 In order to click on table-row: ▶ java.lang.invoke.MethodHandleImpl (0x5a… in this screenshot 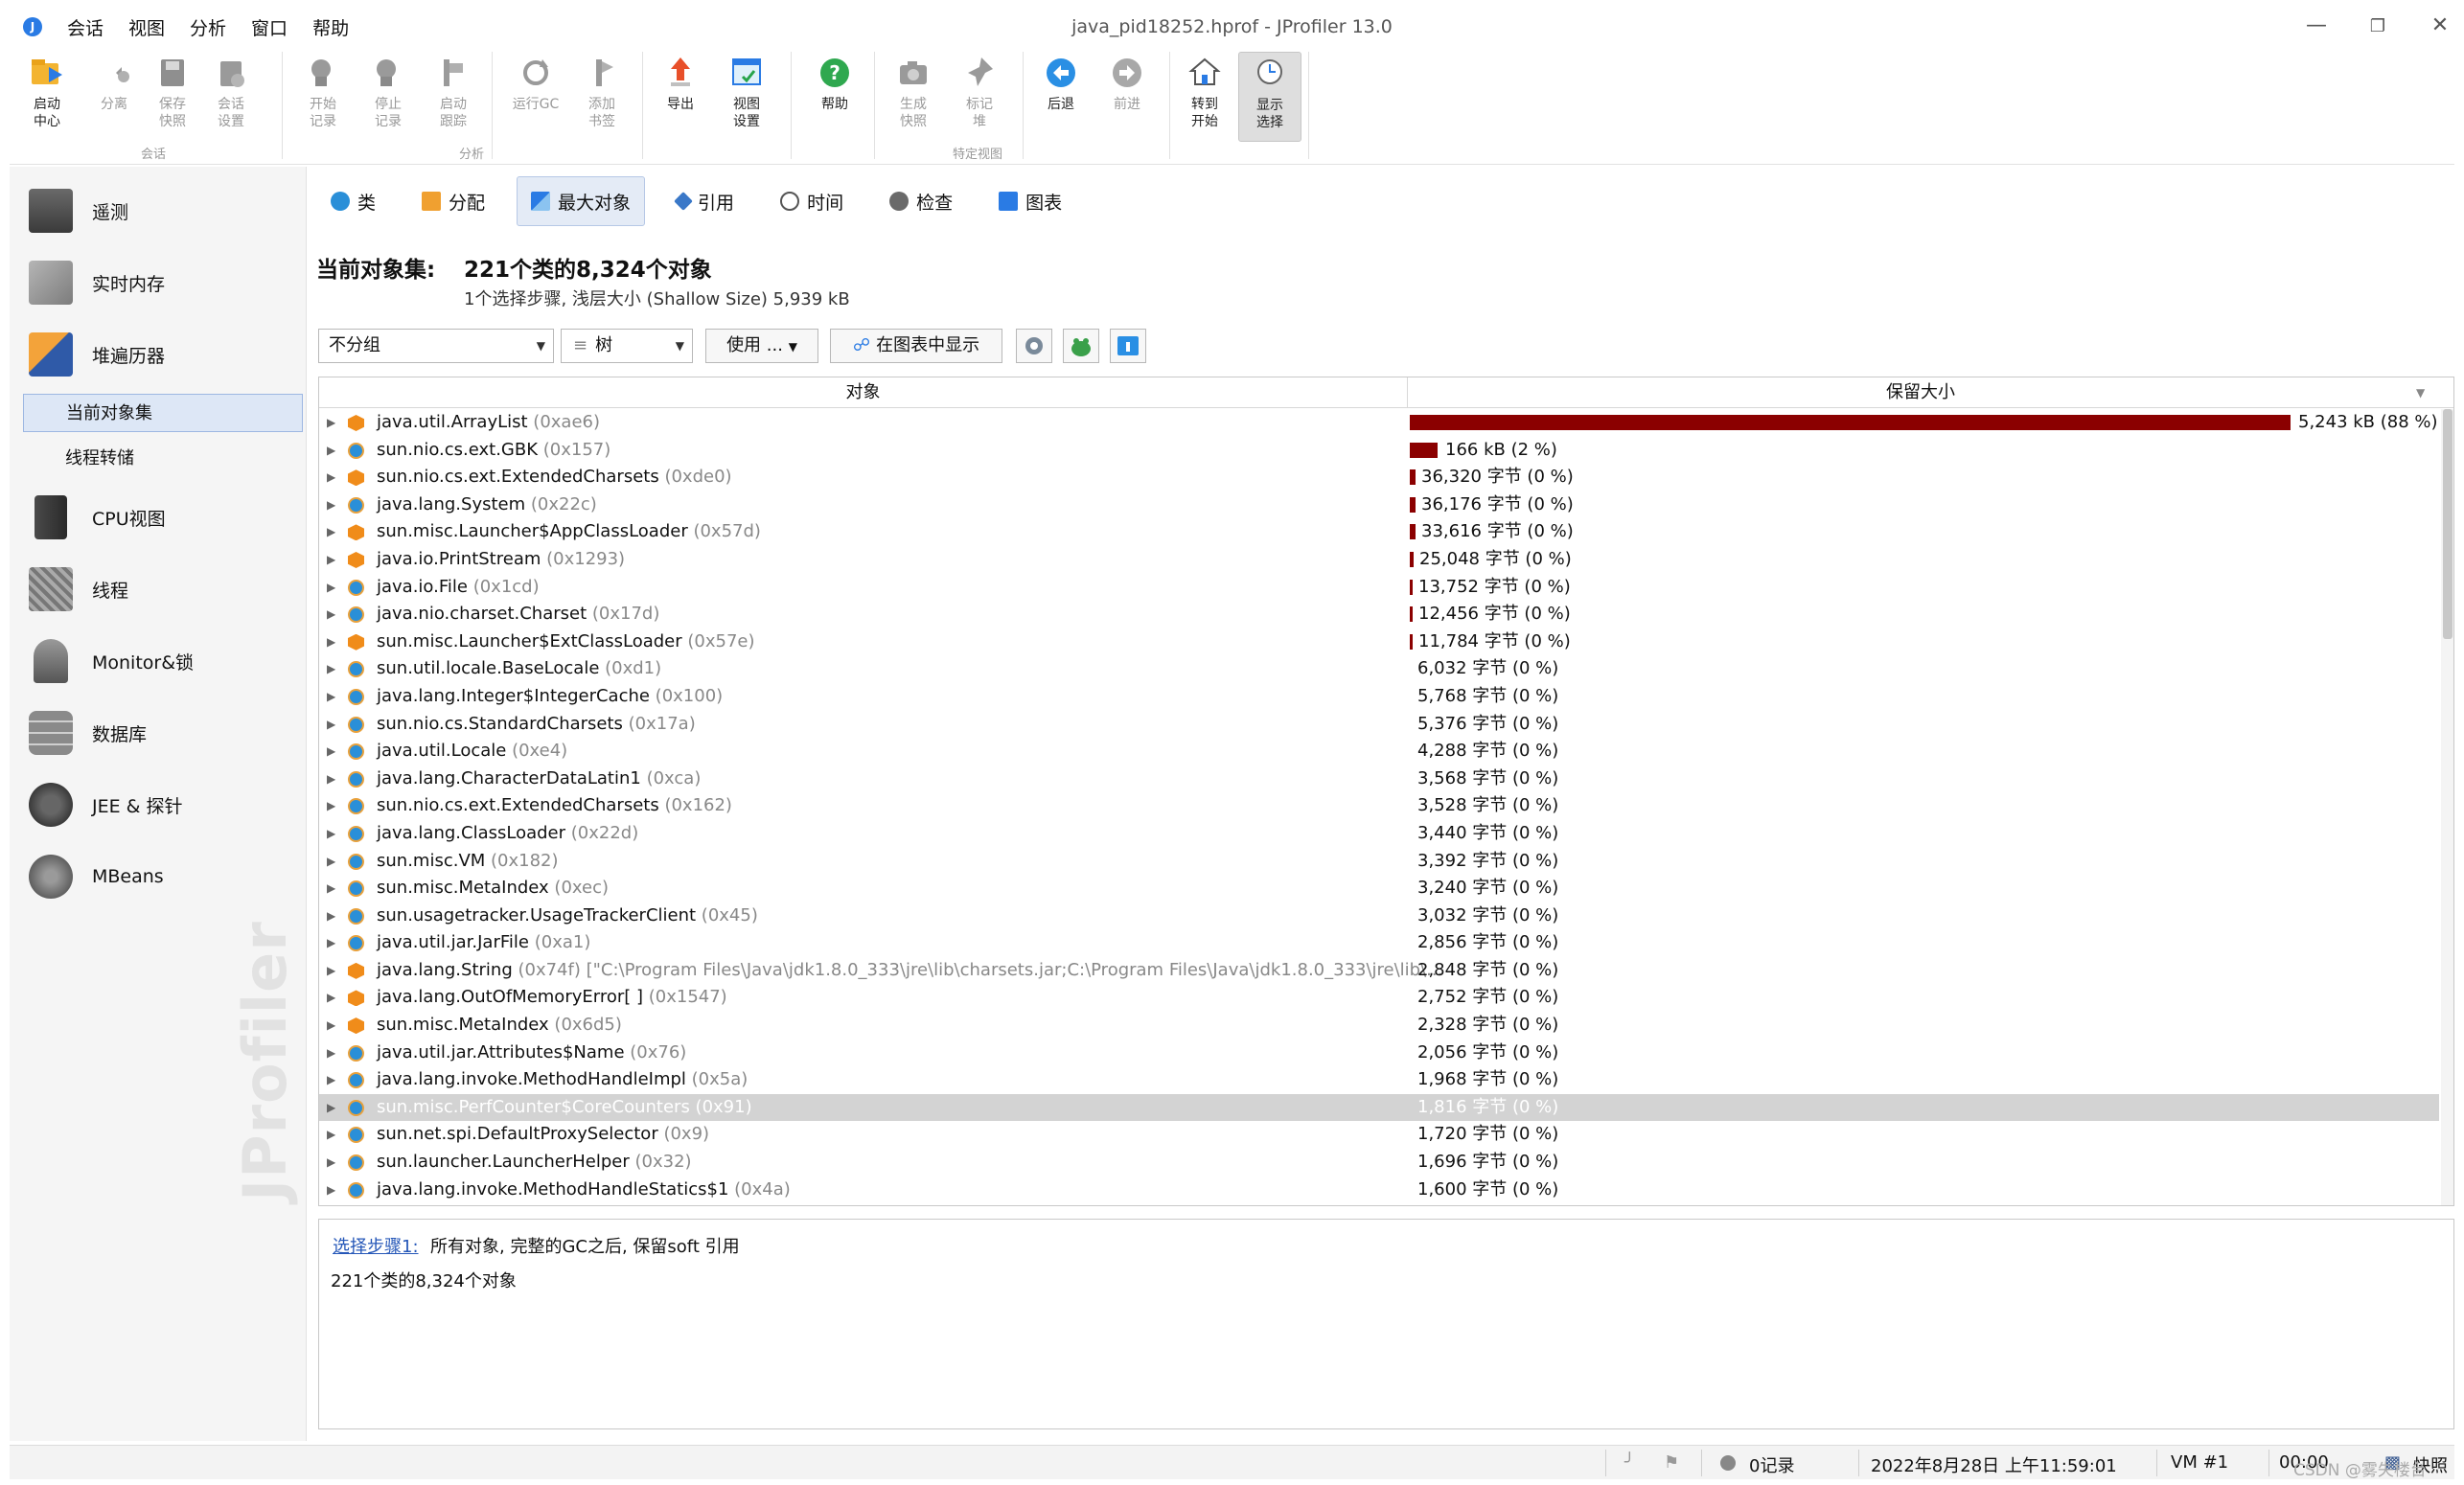, I will do `click(1379, 1080)`.